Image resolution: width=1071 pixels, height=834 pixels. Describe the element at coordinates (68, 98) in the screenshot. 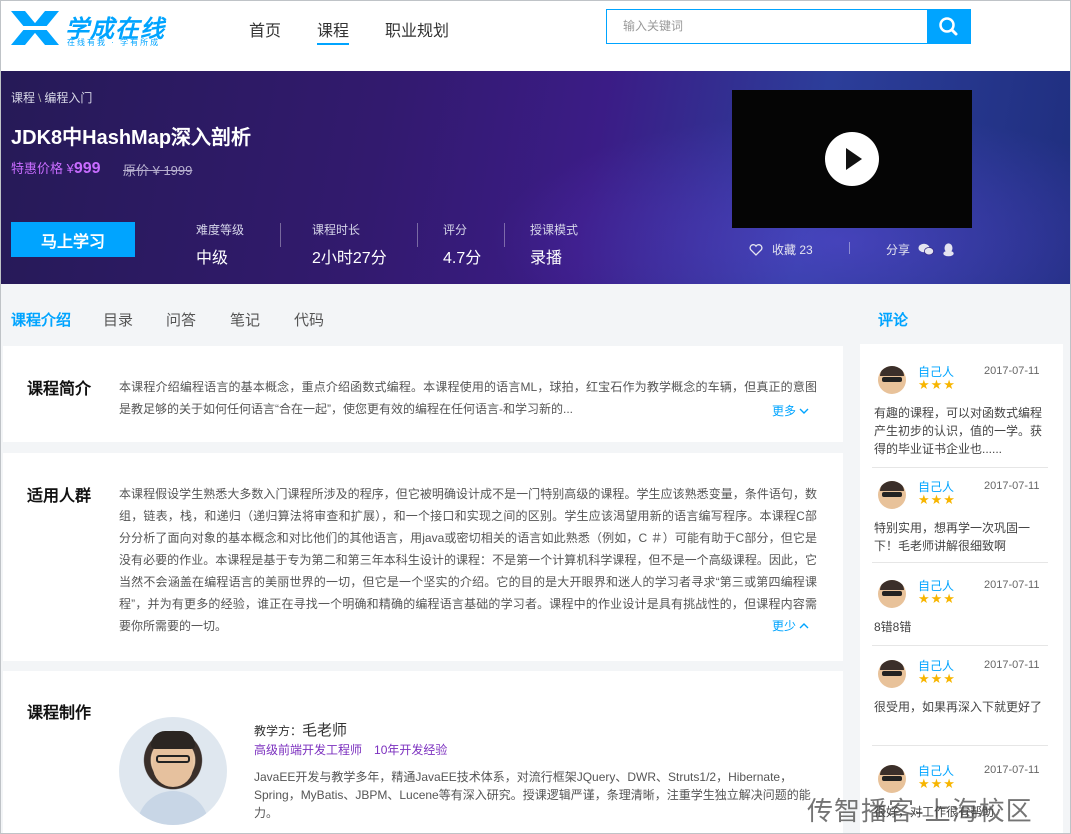

I see `breadcrumb-category: 编程入门` at that location.